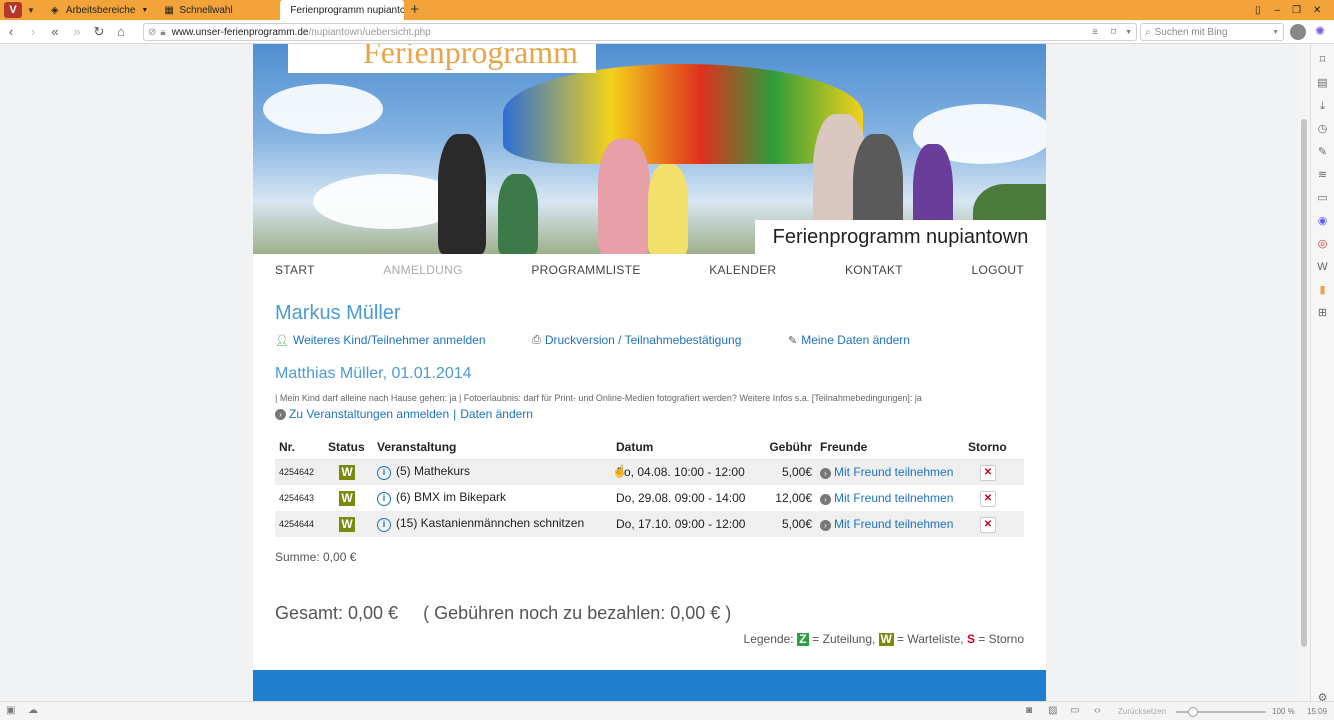  I want to click on side-panel: ⌑ ▤ ⤓ ◷ ✎ ≋ ▭ ◉ ◎ W ▮ ⊞ ⚙, so click(1322, 374).